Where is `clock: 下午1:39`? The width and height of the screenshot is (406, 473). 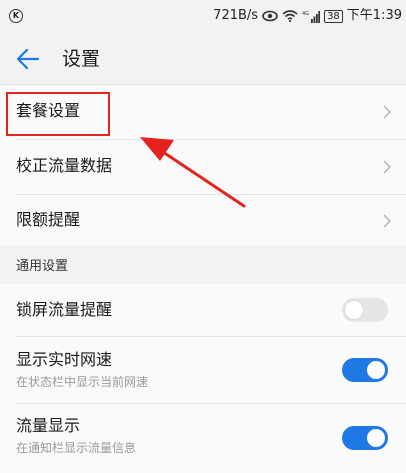 clock: 下午1:39 is located at coordinates (374, 15).